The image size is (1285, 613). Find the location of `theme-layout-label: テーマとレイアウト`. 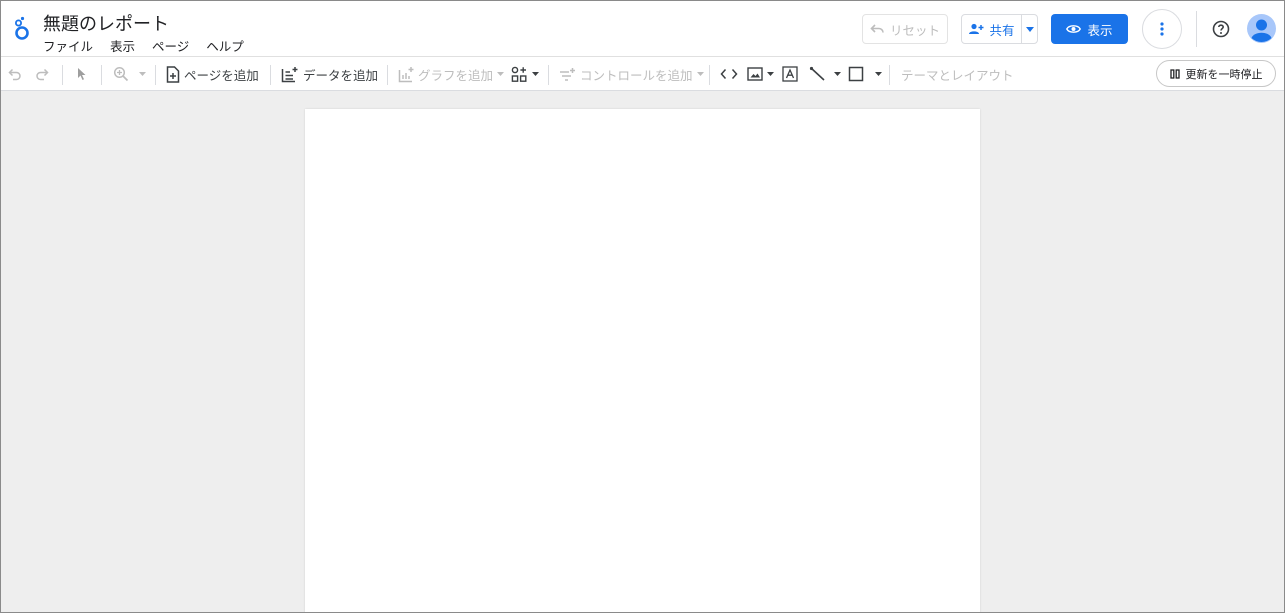

theme-layout-label: テーマとレイアウト is located at coordinates (957, 75).